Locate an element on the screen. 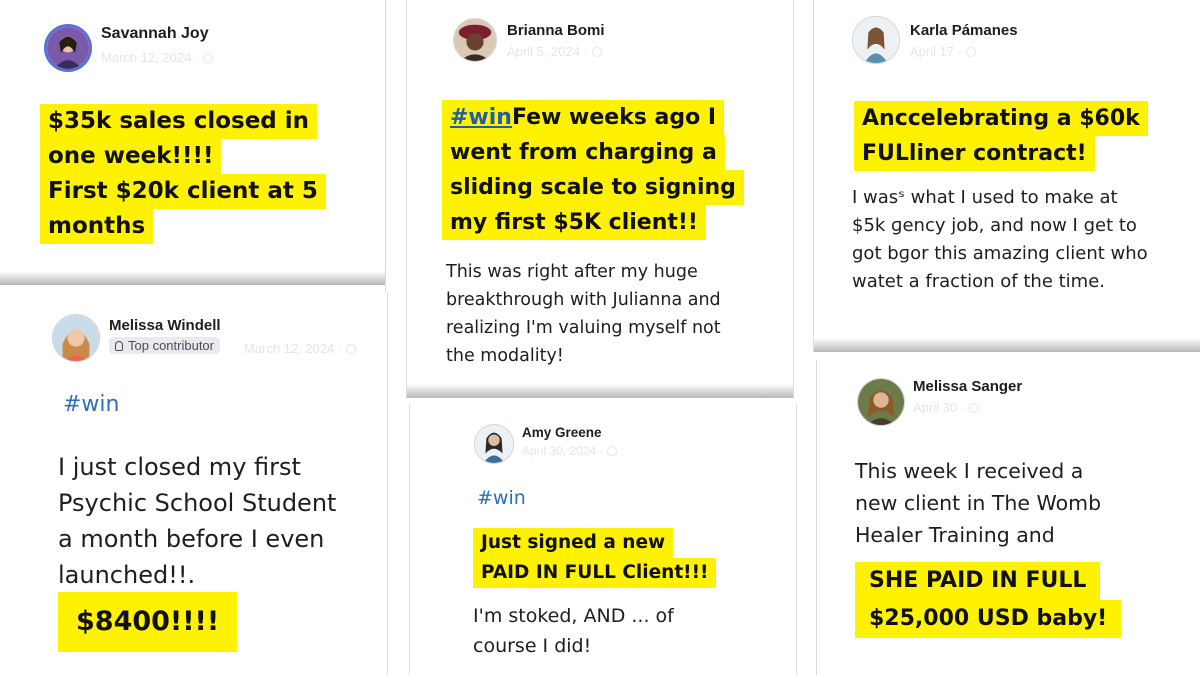  body-line: I'm stoked, AND ... of is located at coordinates (573, 616).